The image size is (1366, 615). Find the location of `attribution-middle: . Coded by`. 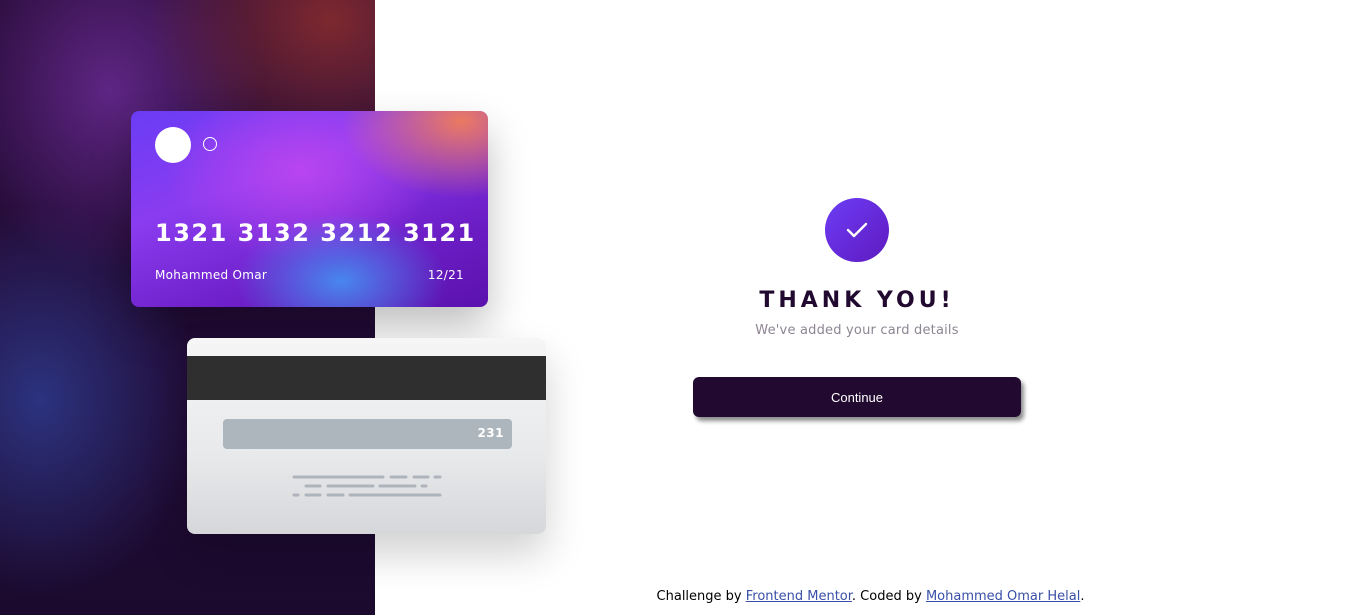

attribution-middle: . Coded by is located at coordinates (888, 596).